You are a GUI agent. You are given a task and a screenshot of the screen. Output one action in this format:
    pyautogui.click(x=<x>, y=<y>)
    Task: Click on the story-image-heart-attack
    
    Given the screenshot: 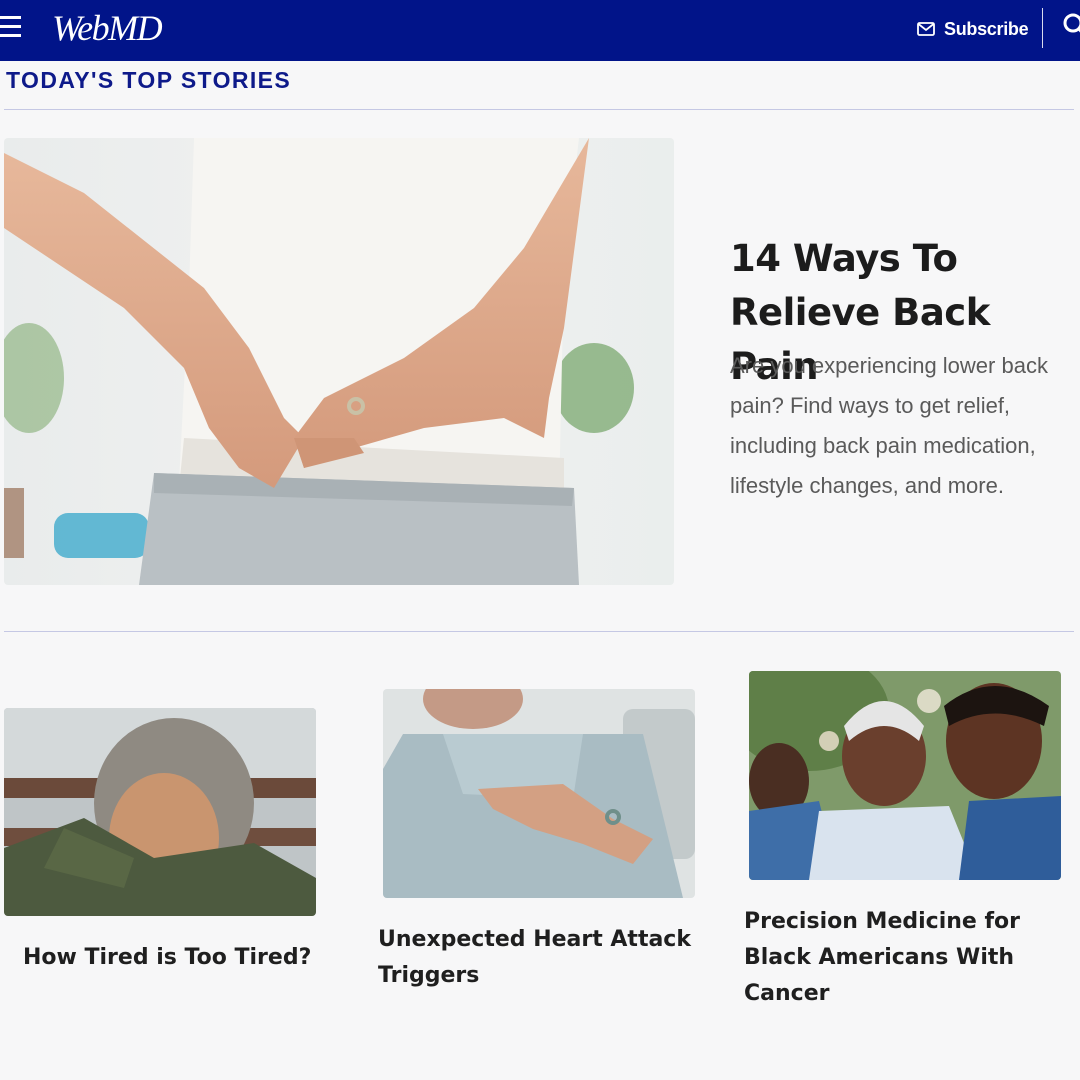 What is the action you would take?
    pyautogui.click(x=539, y=793)
    